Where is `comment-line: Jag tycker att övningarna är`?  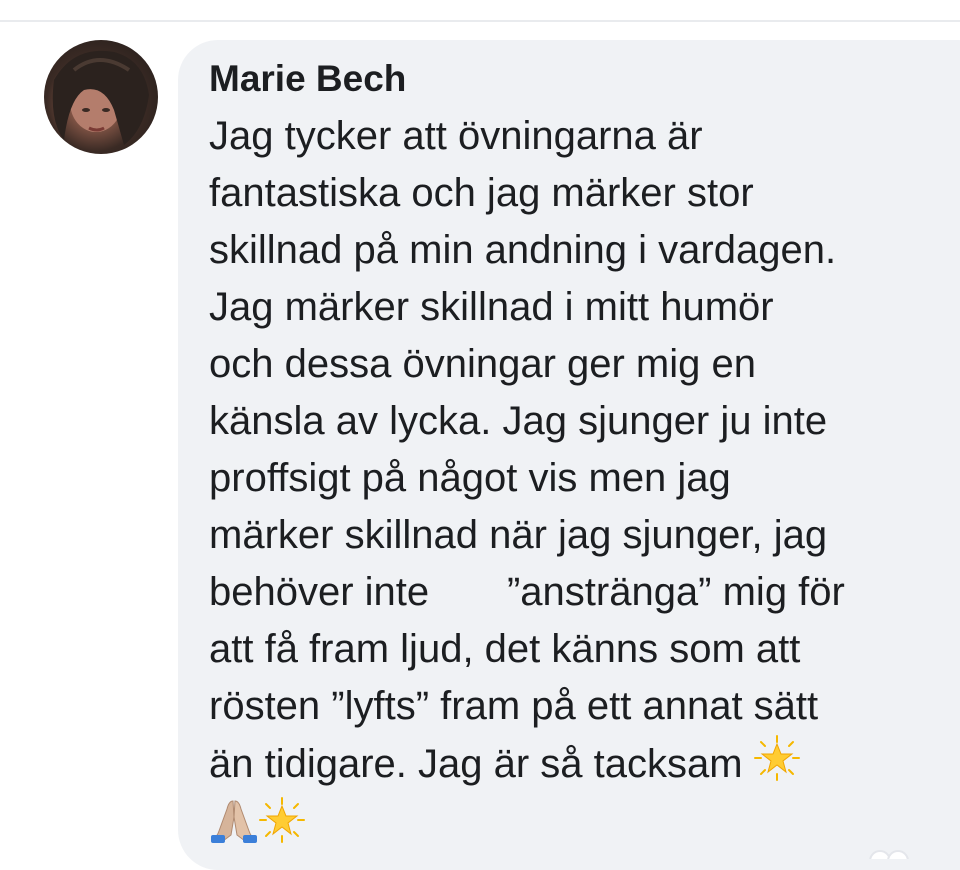 comment-line: Jag tycker att övningarna är is located at coordinates (456, 136).